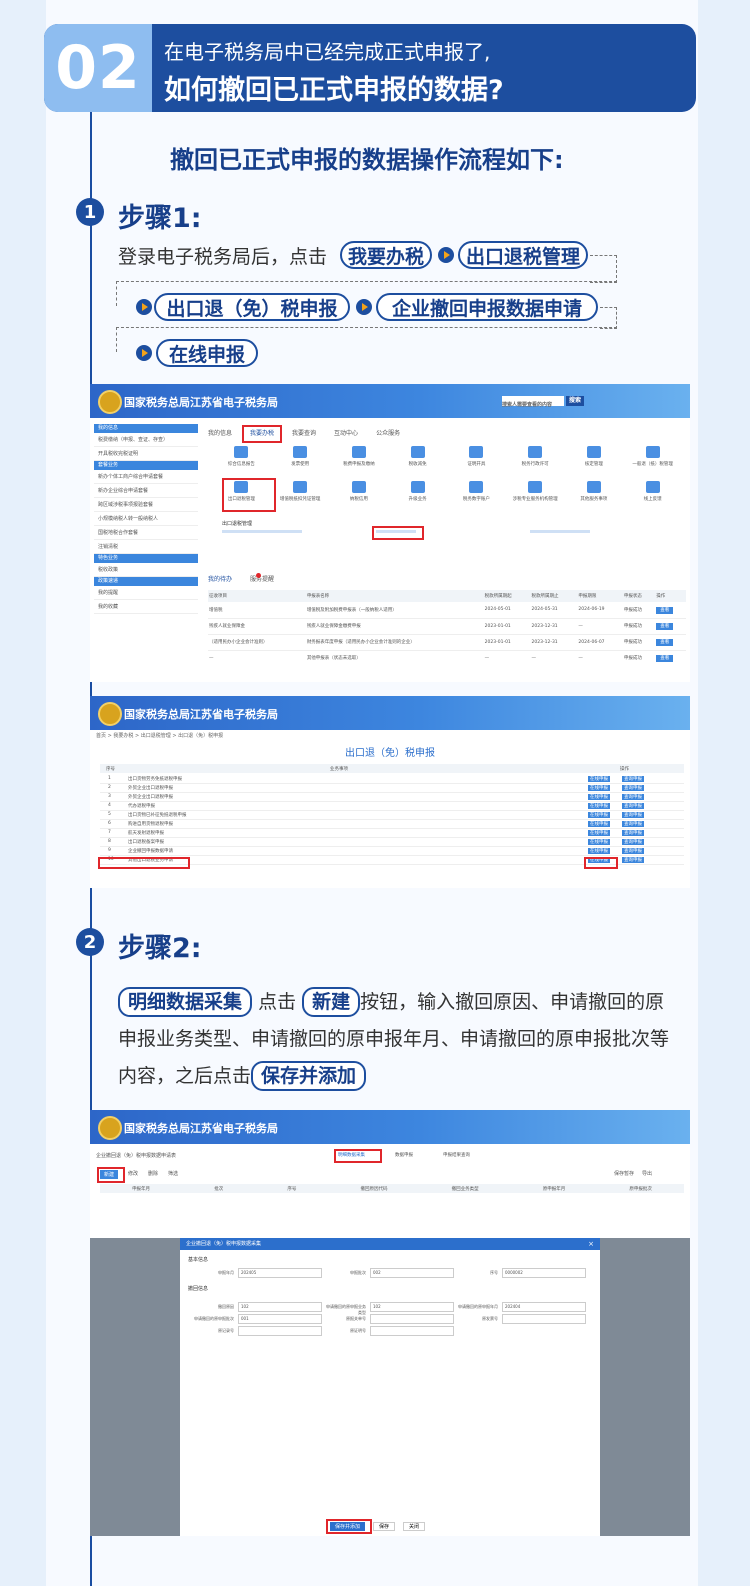 The width and height of the screenshot is (750, 1586). I want to click on function-item: 综合信息报告, so click(241, 456).